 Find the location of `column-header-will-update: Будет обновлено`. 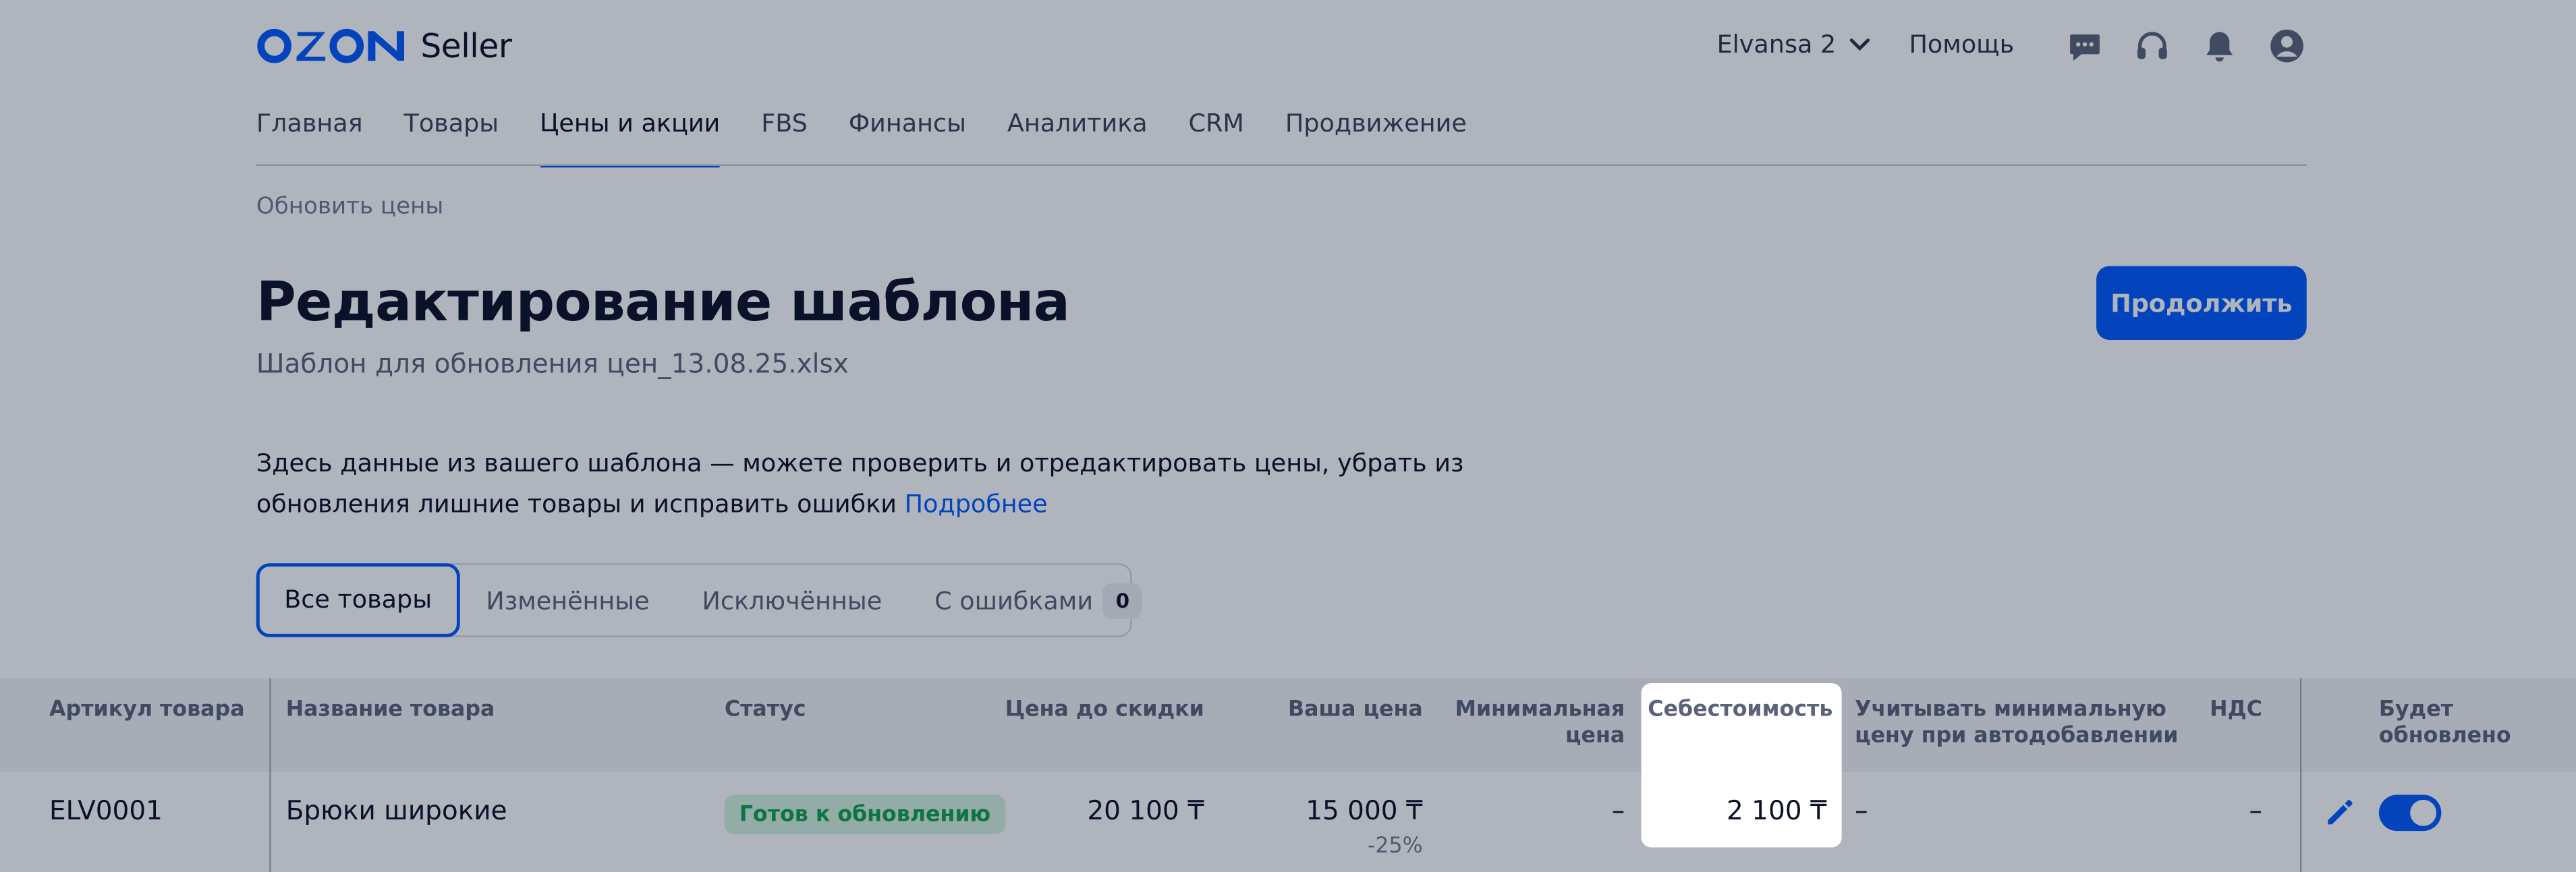

column-header-will-update: Будет обновлено is located at coordinates (2445, 725).